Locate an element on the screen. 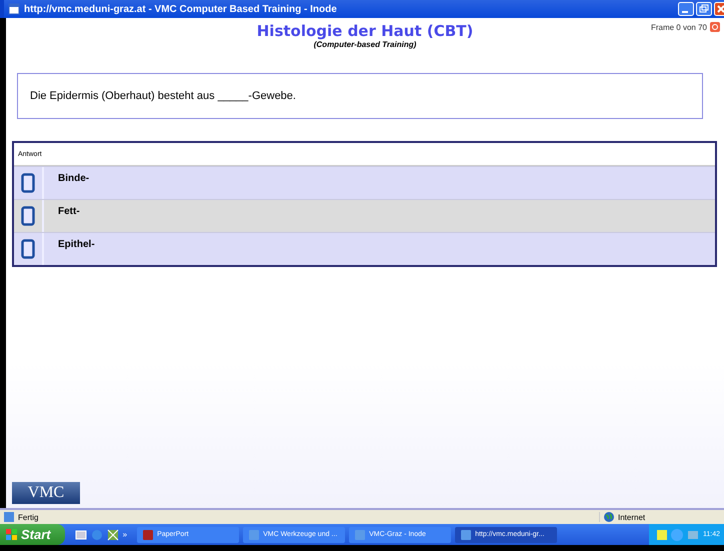  window-title: http://vmc.meduni-graz.at - VMC Computer Based Training - Inode is located at coordinates (181, 9).